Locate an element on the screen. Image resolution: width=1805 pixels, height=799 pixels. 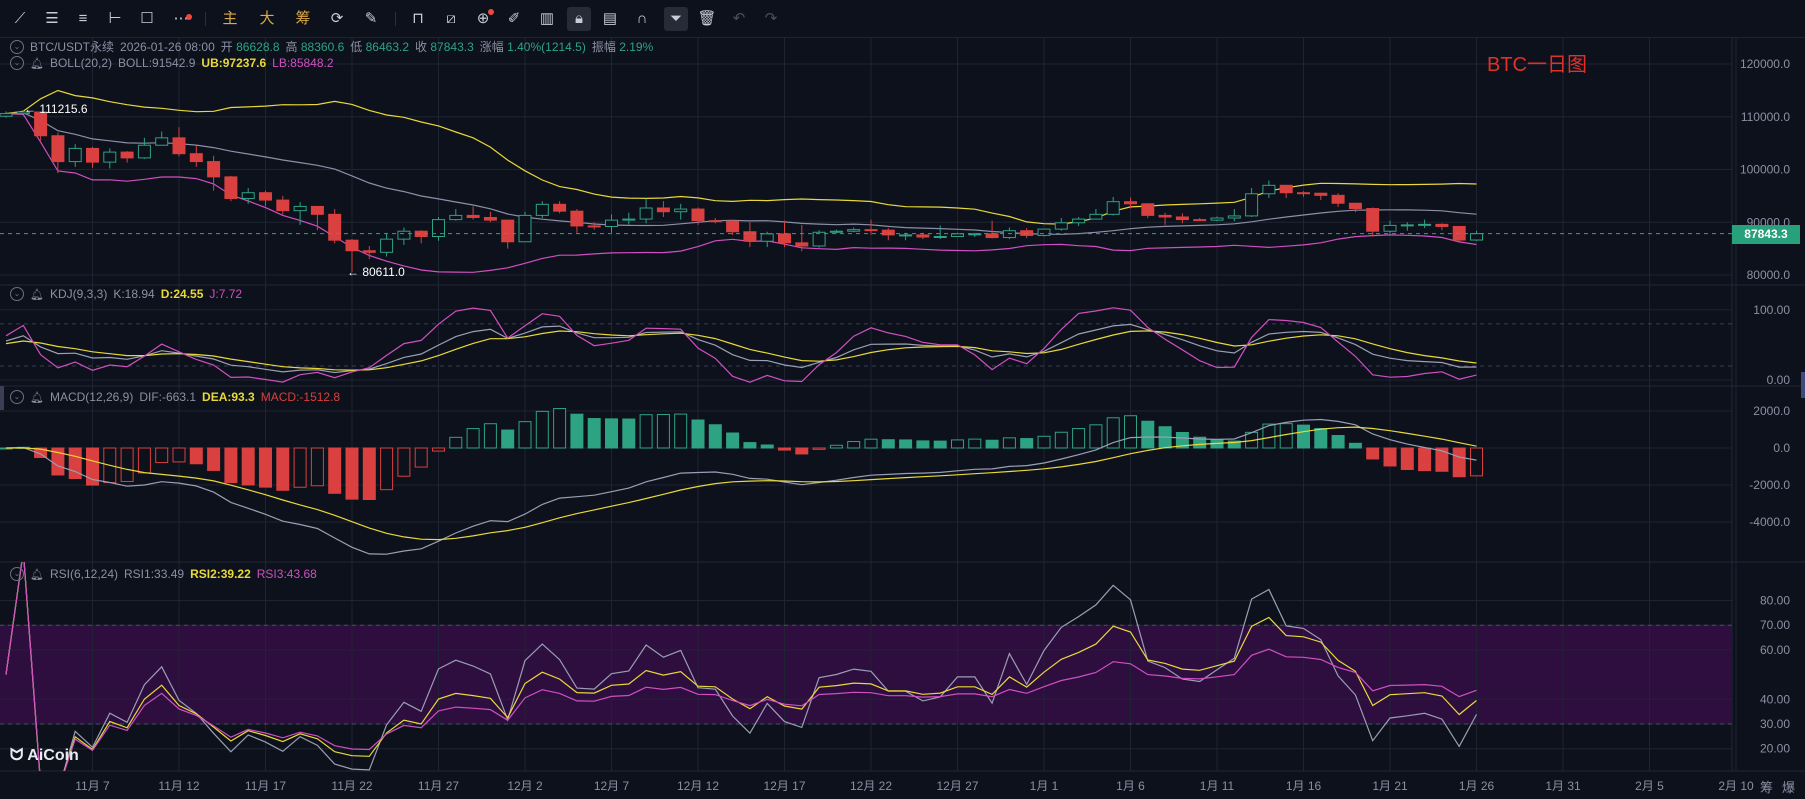
x-axis-label: 12月 27 is located at coordinates (957, 786).